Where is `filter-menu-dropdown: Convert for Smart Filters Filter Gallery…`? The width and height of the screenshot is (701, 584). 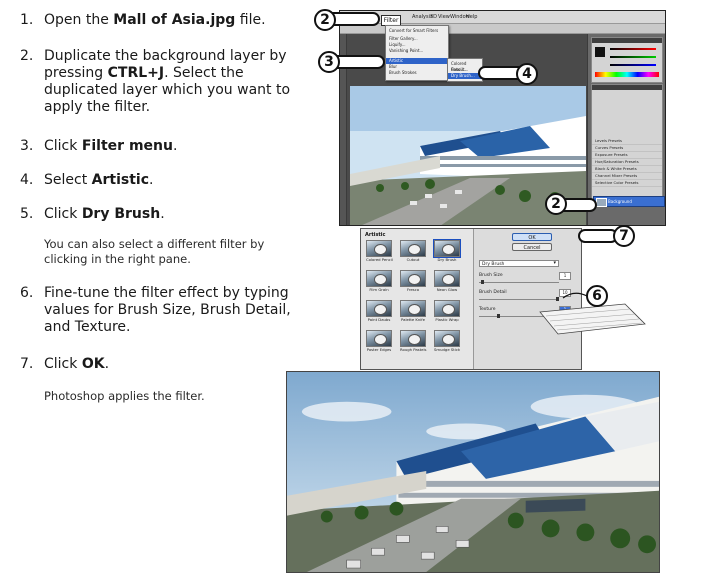 filter-menu-dropdown: Convert for Smart Filters Filter Gallery… is located at coordinates (417, 53).